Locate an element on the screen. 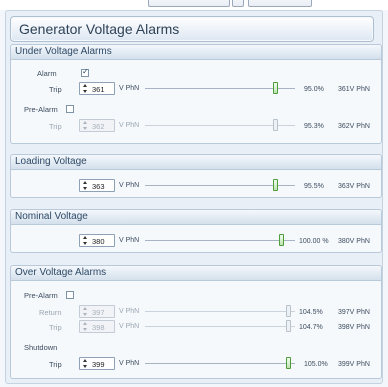 This screenshot has height=387, width=388. nominal-voltage-title: Nominal Voltage is located at coordinates (51, 216).